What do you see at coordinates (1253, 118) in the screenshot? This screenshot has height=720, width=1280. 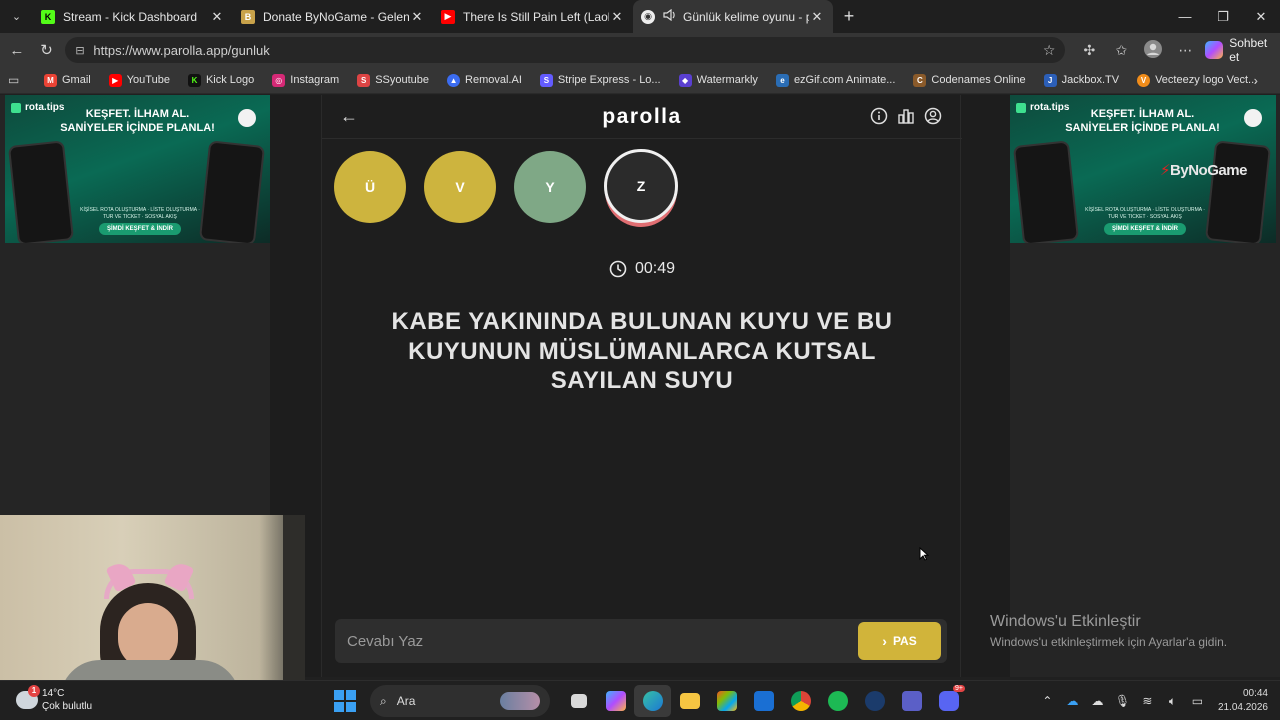 I see `ad-dot` at bounding box center [1253, 118].